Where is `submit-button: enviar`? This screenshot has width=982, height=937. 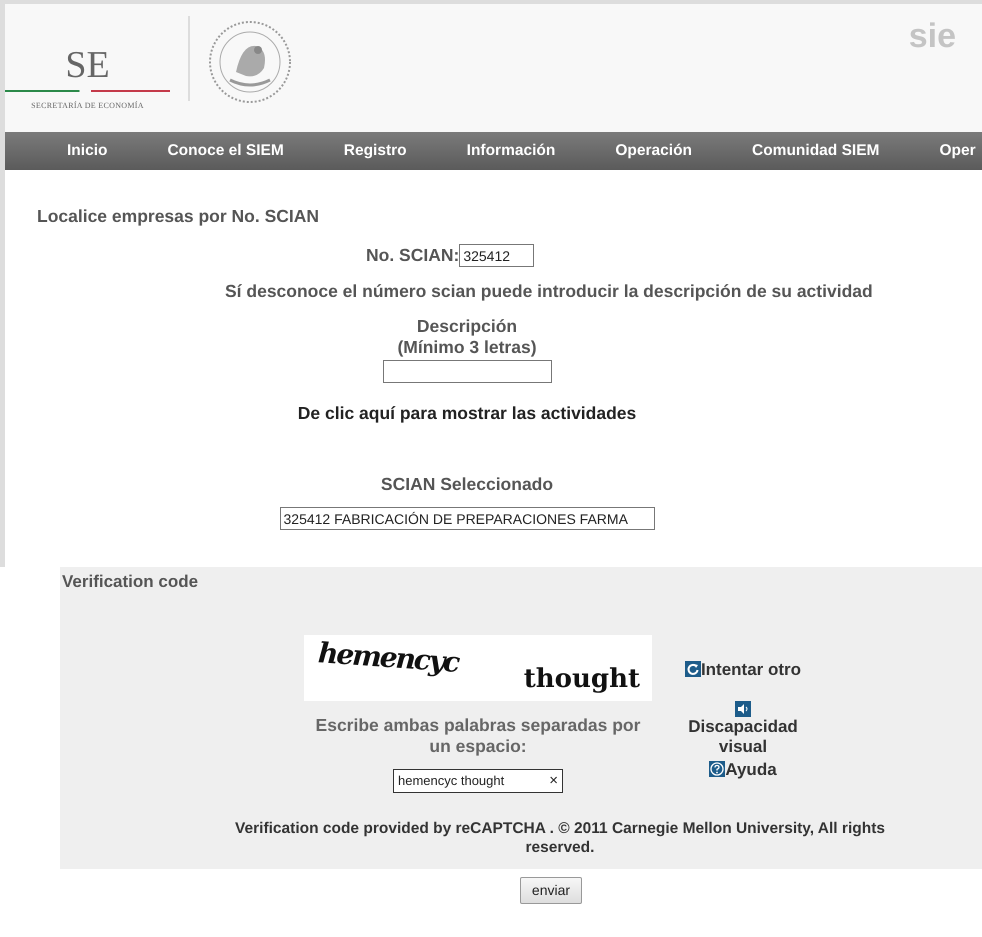
submit-button: enviar is located at coordinates (551, 890).